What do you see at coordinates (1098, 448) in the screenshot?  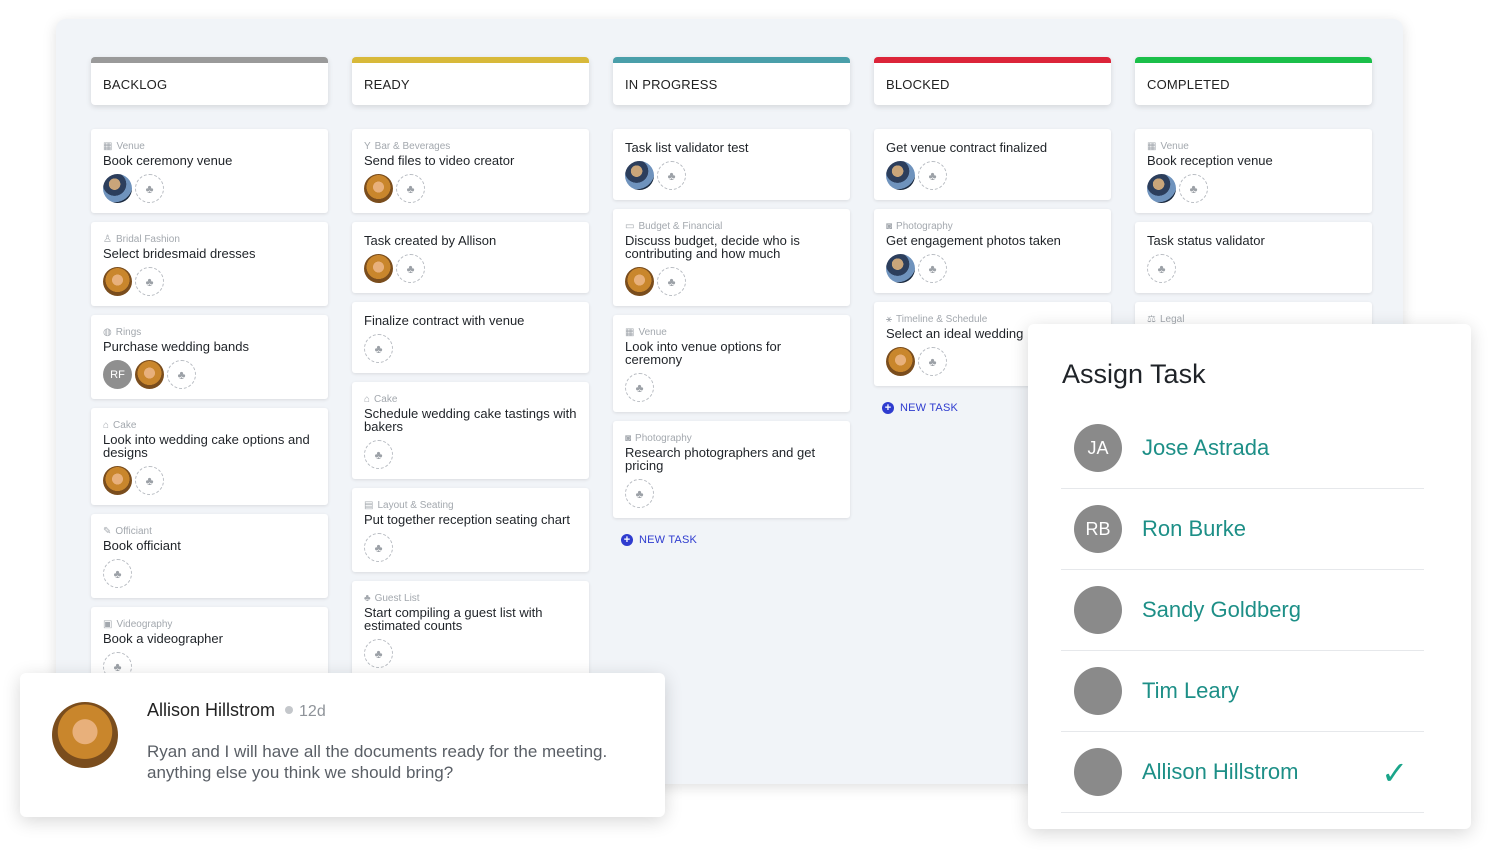 I see `avatar: JA` at bounding box center [1098, 448].